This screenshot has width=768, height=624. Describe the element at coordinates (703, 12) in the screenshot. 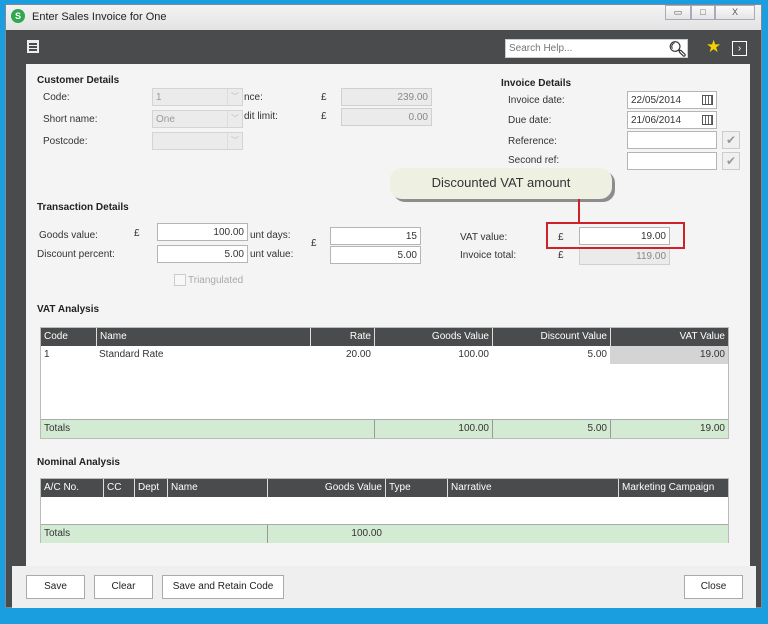

I see `maximize-button: □` at that location.